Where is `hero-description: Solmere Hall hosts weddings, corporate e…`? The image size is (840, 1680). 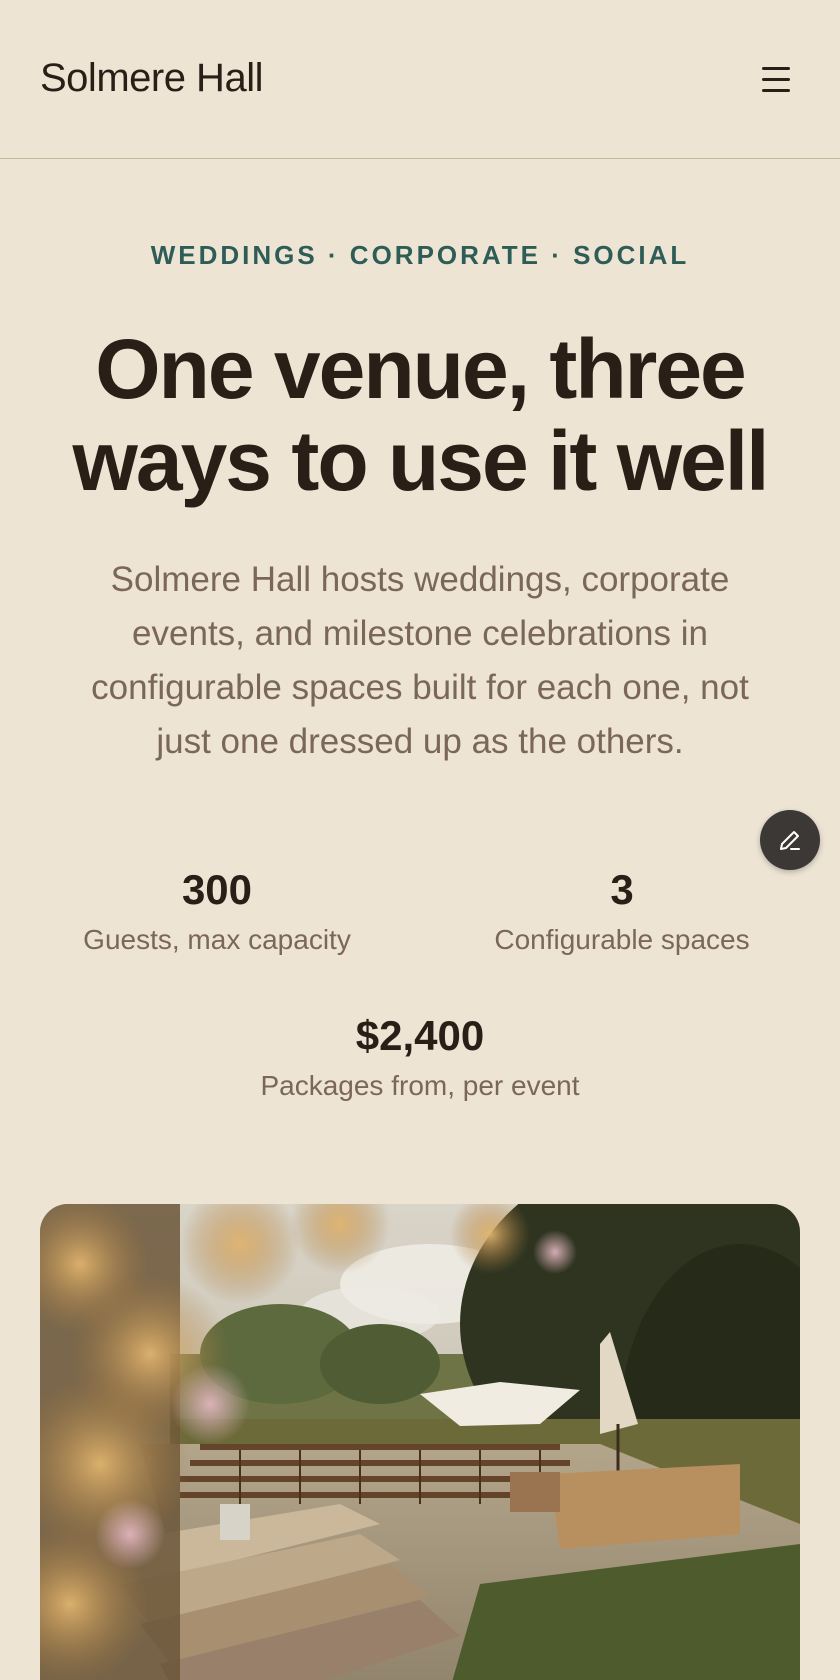 hero-description: Solmere Hall hosts weddings, corporate e… is located at coordinates (420, 660).